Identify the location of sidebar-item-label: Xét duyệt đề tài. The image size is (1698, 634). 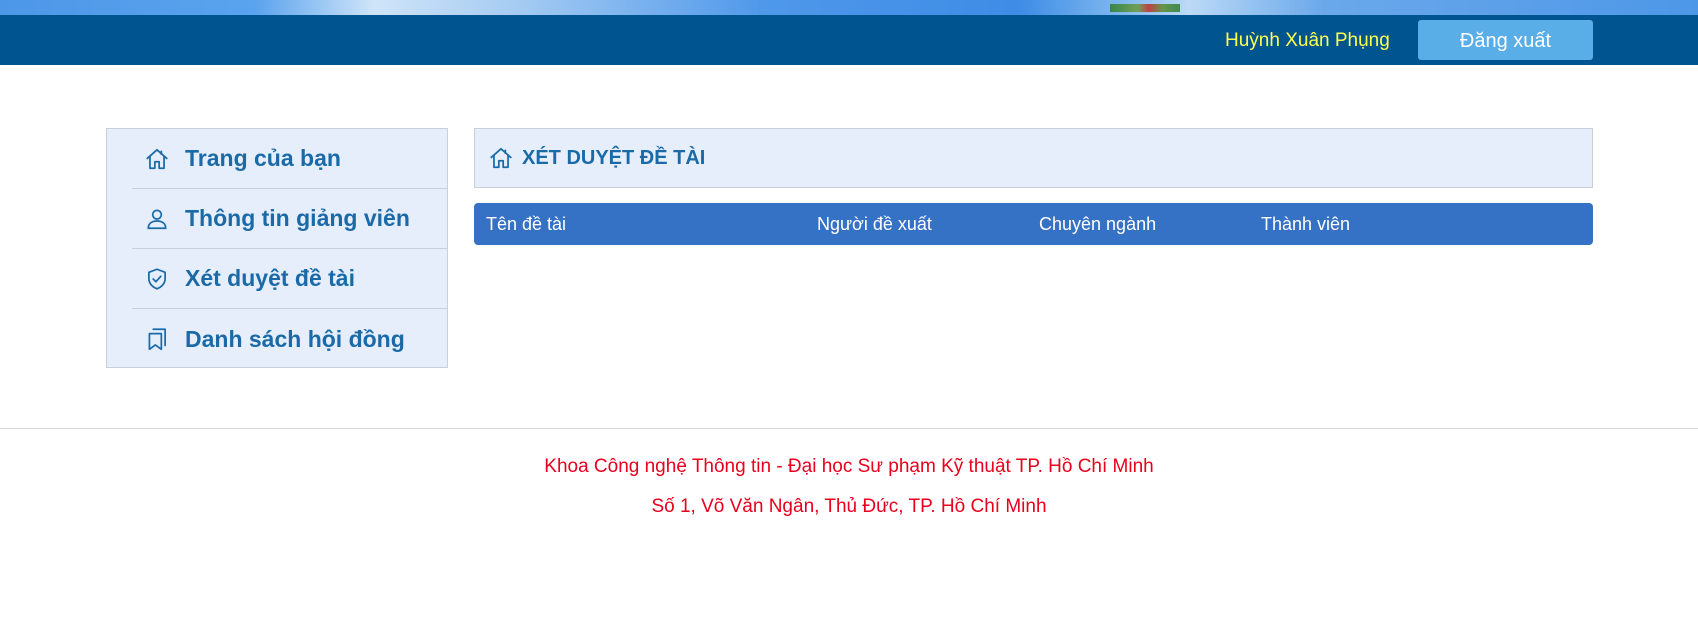
(270, 278).